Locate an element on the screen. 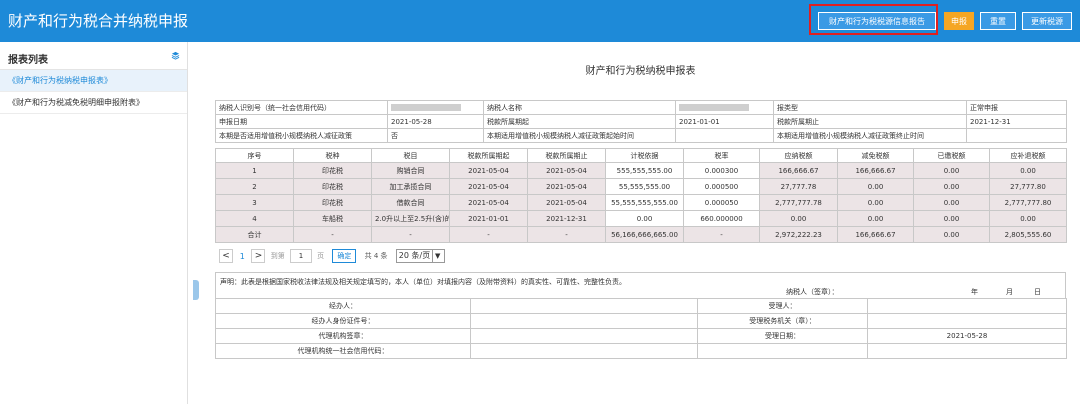  declare-type-label: 报类型 is located at coordinates (870, 107).